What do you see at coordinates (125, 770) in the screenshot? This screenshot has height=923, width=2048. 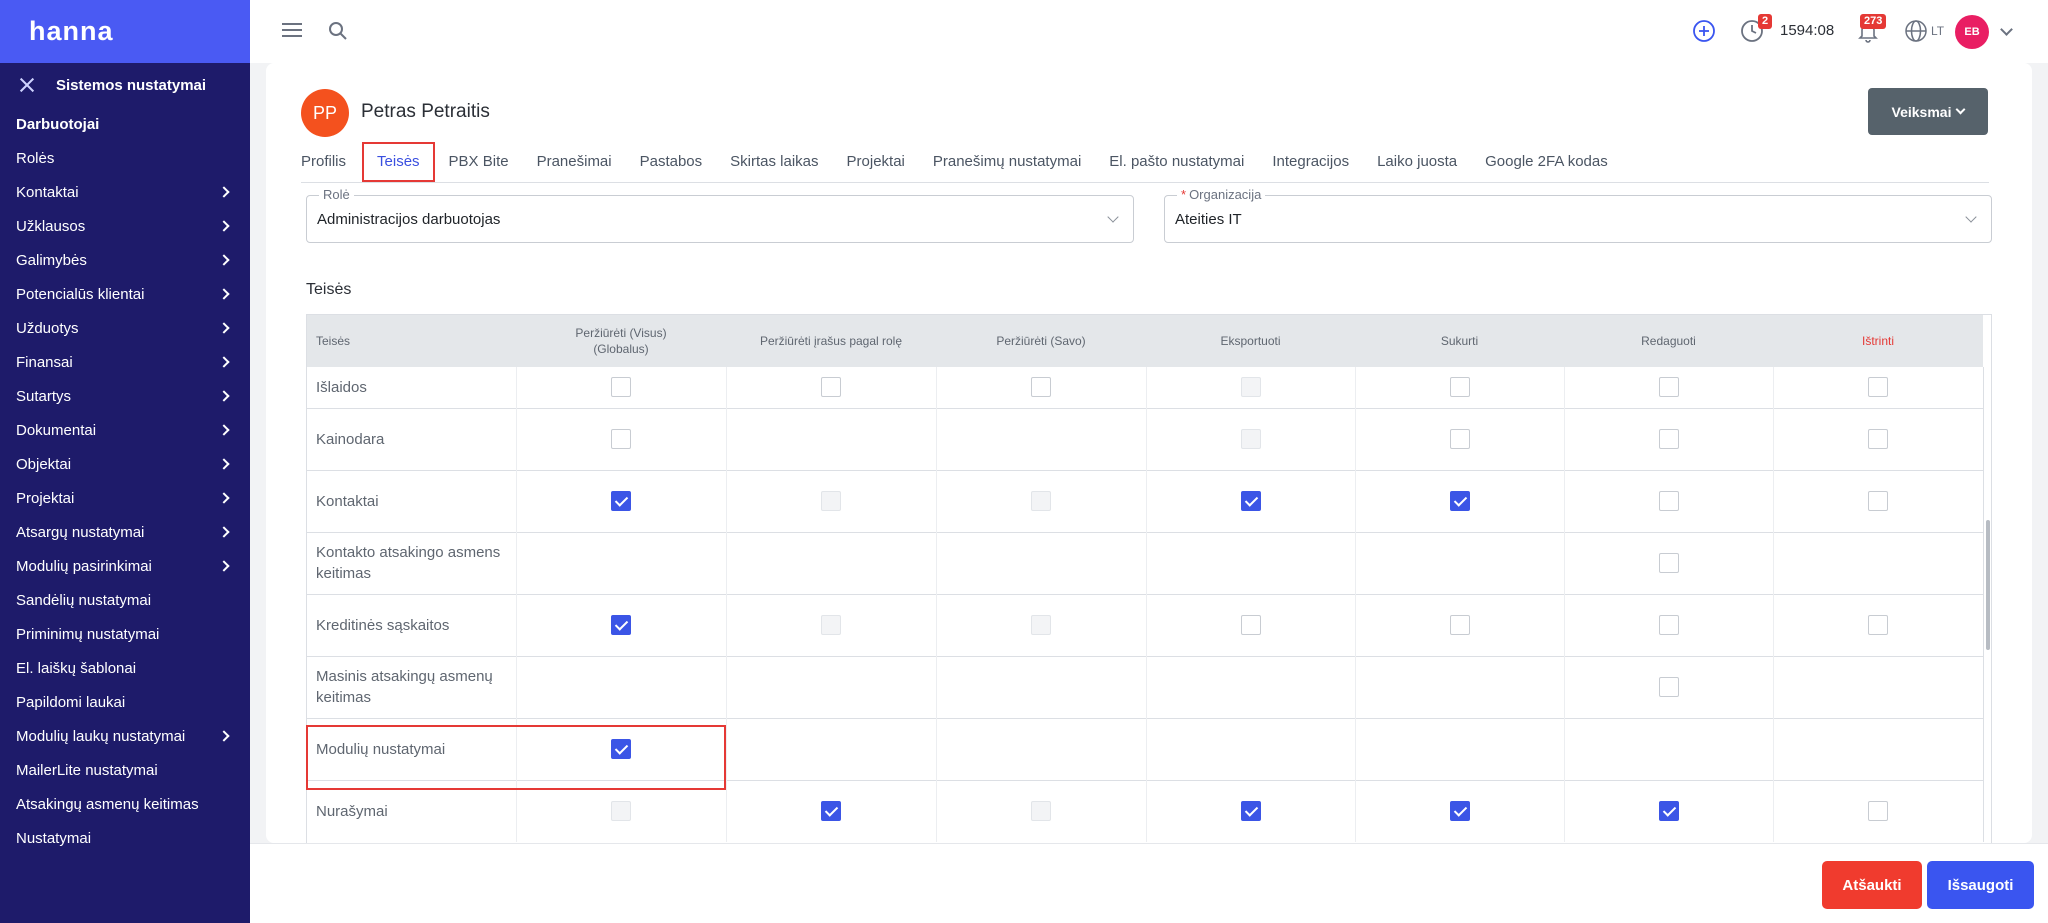 I see `sidebar-item: MailerLite nustatymai` at bounding box center [125, 770].